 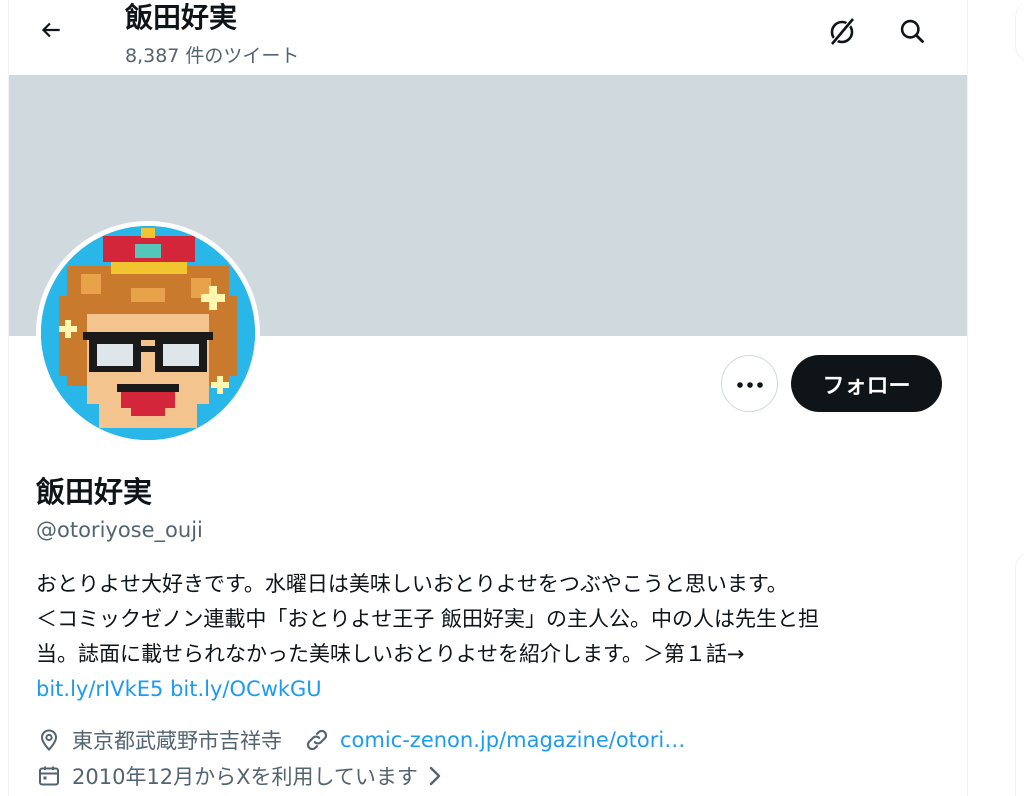 I want to click on link-icon, so click(x=317, y=740).